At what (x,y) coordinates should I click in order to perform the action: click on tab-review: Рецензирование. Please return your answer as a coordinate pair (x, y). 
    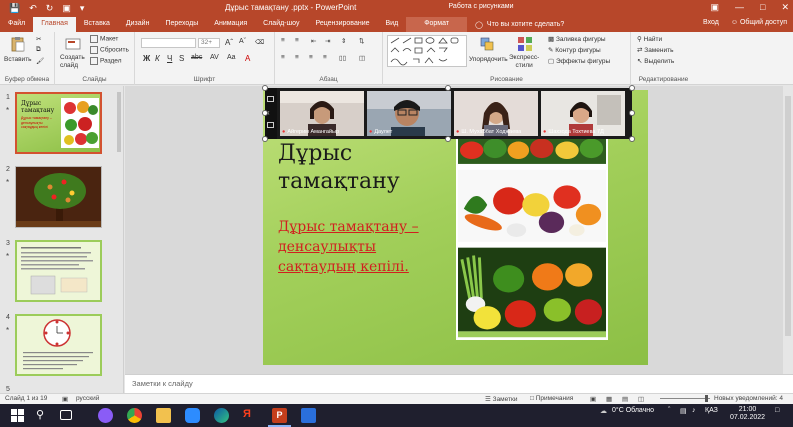
    Looking at the image, I should click on (342, 24).